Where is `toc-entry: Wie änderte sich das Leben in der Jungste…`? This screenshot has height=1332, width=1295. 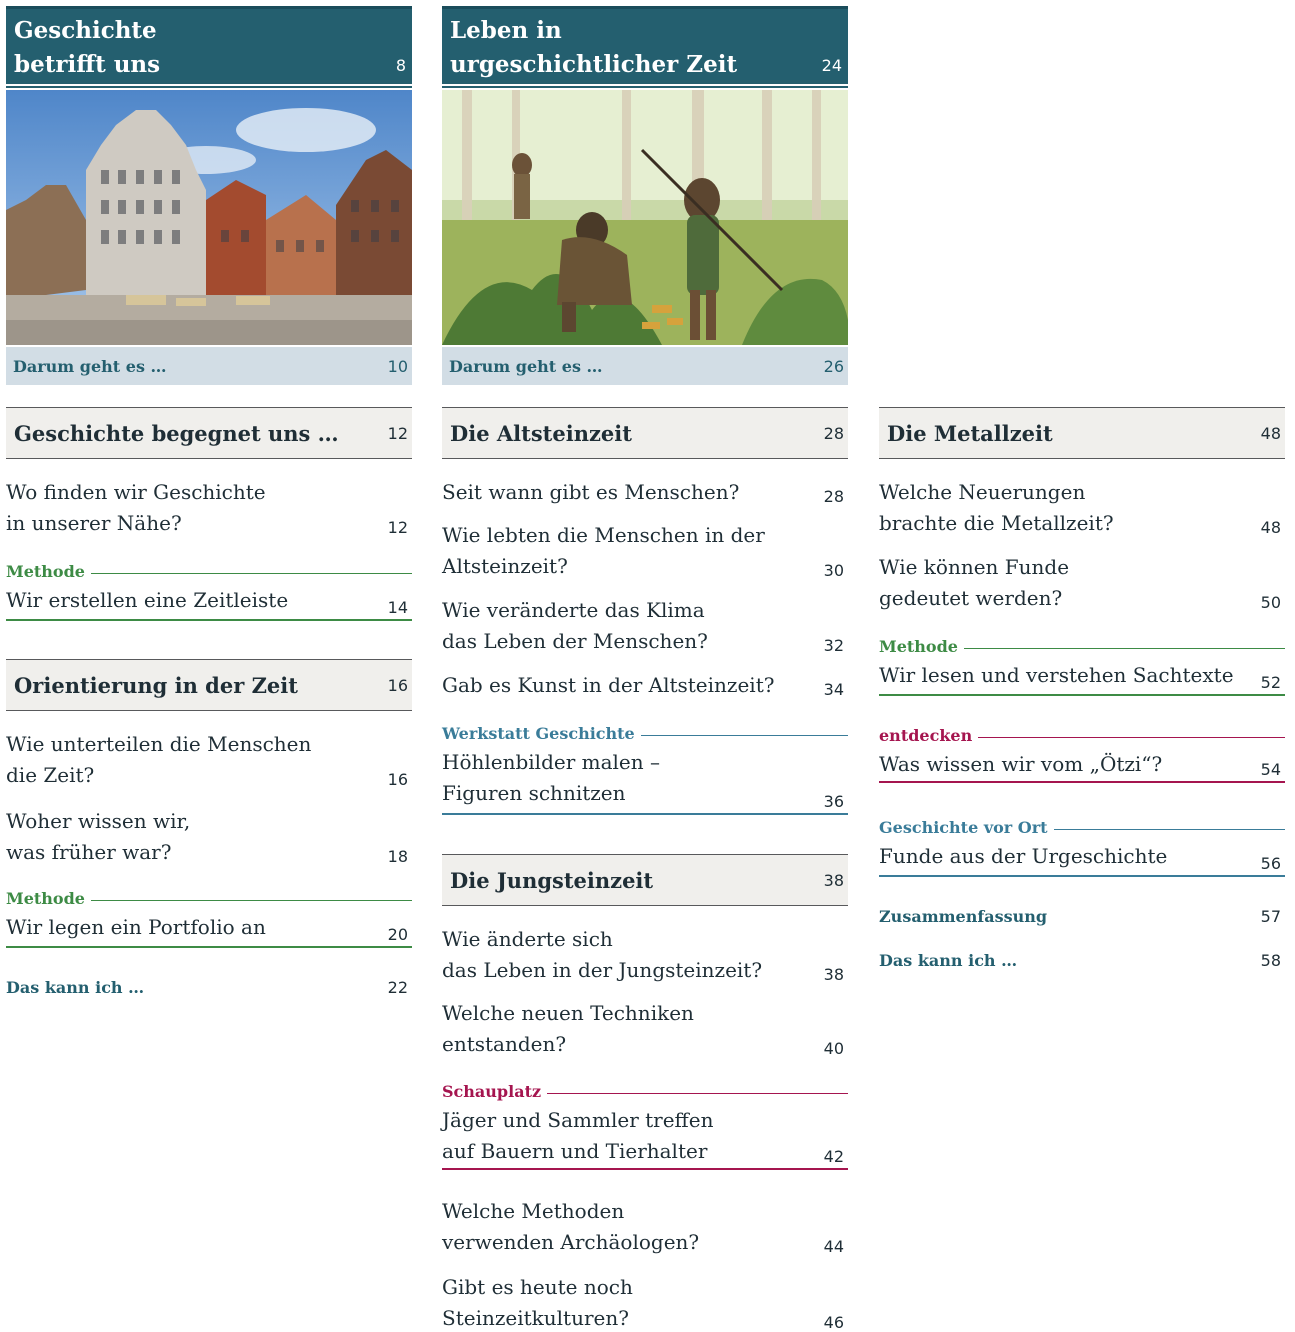
toc-entry: Wie änderte sich das Leben in der Jungste… is located at coordinates (645, 955).